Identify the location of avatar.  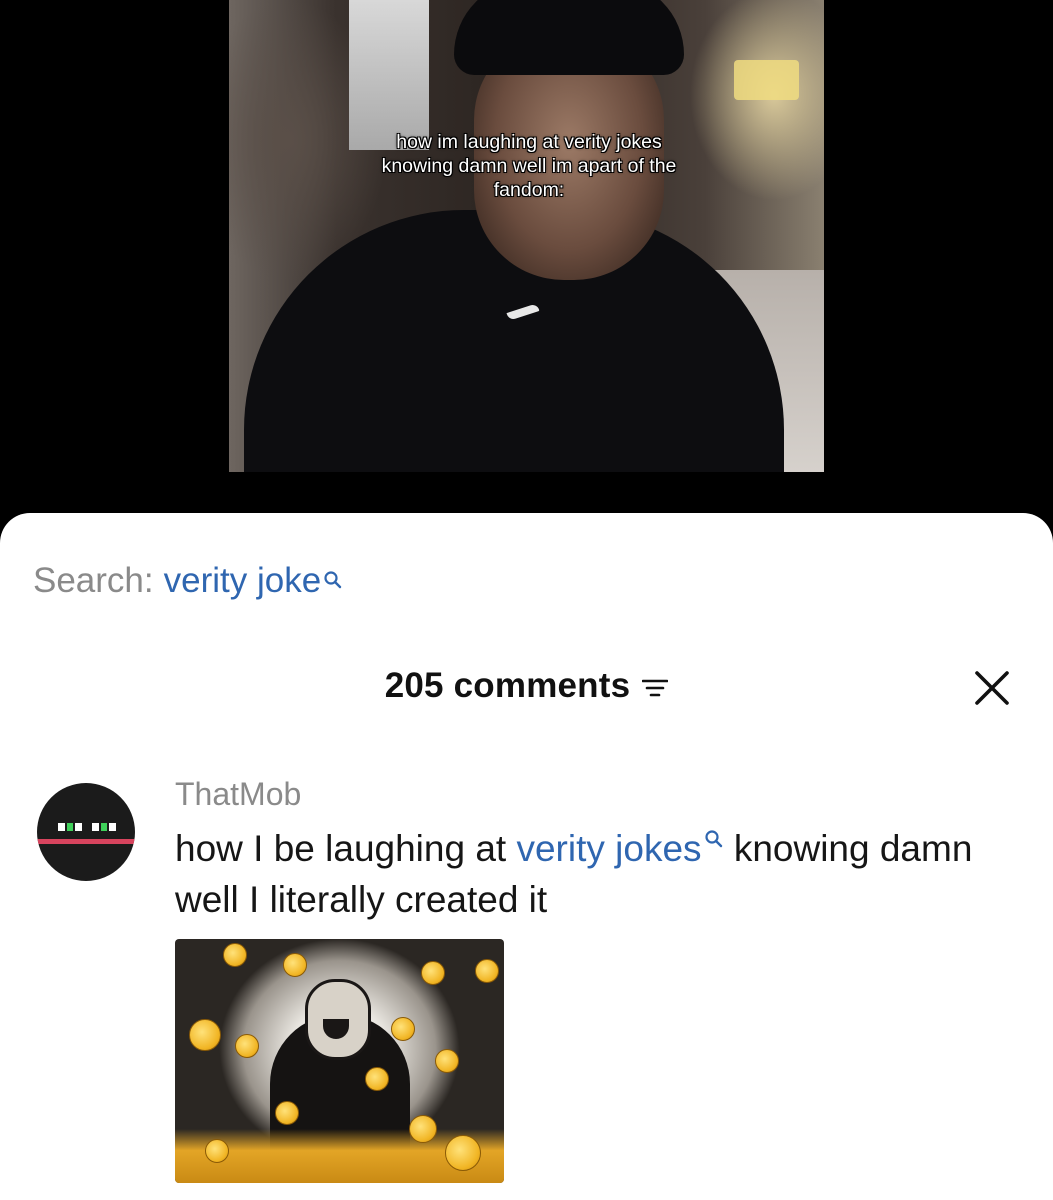
(86, 832).